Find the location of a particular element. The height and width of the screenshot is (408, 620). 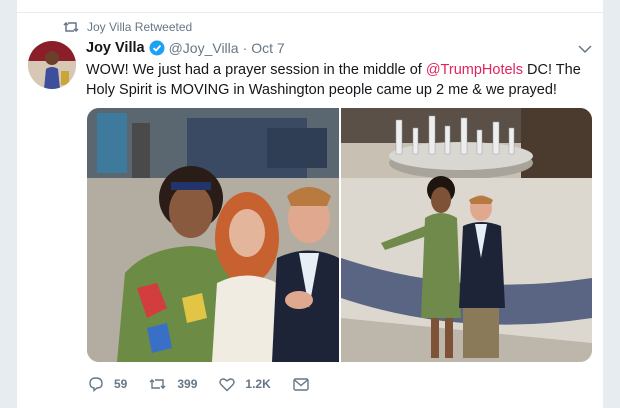

avatar is located at coordinates (52, 65).